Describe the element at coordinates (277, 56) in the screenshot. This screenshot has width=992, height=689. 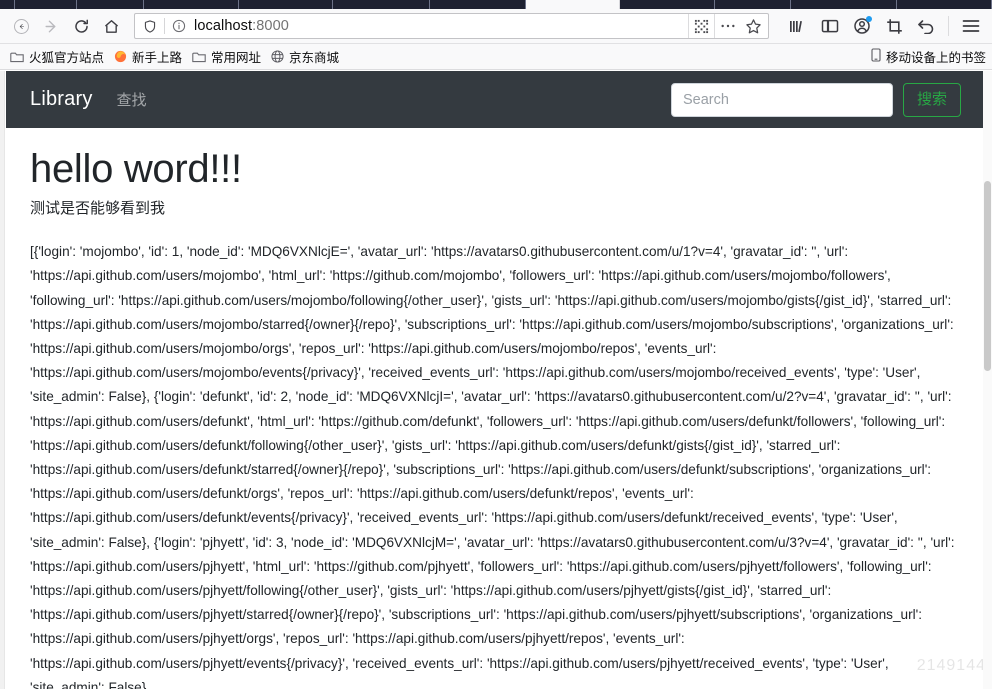
I see `globe-icon` at that location.